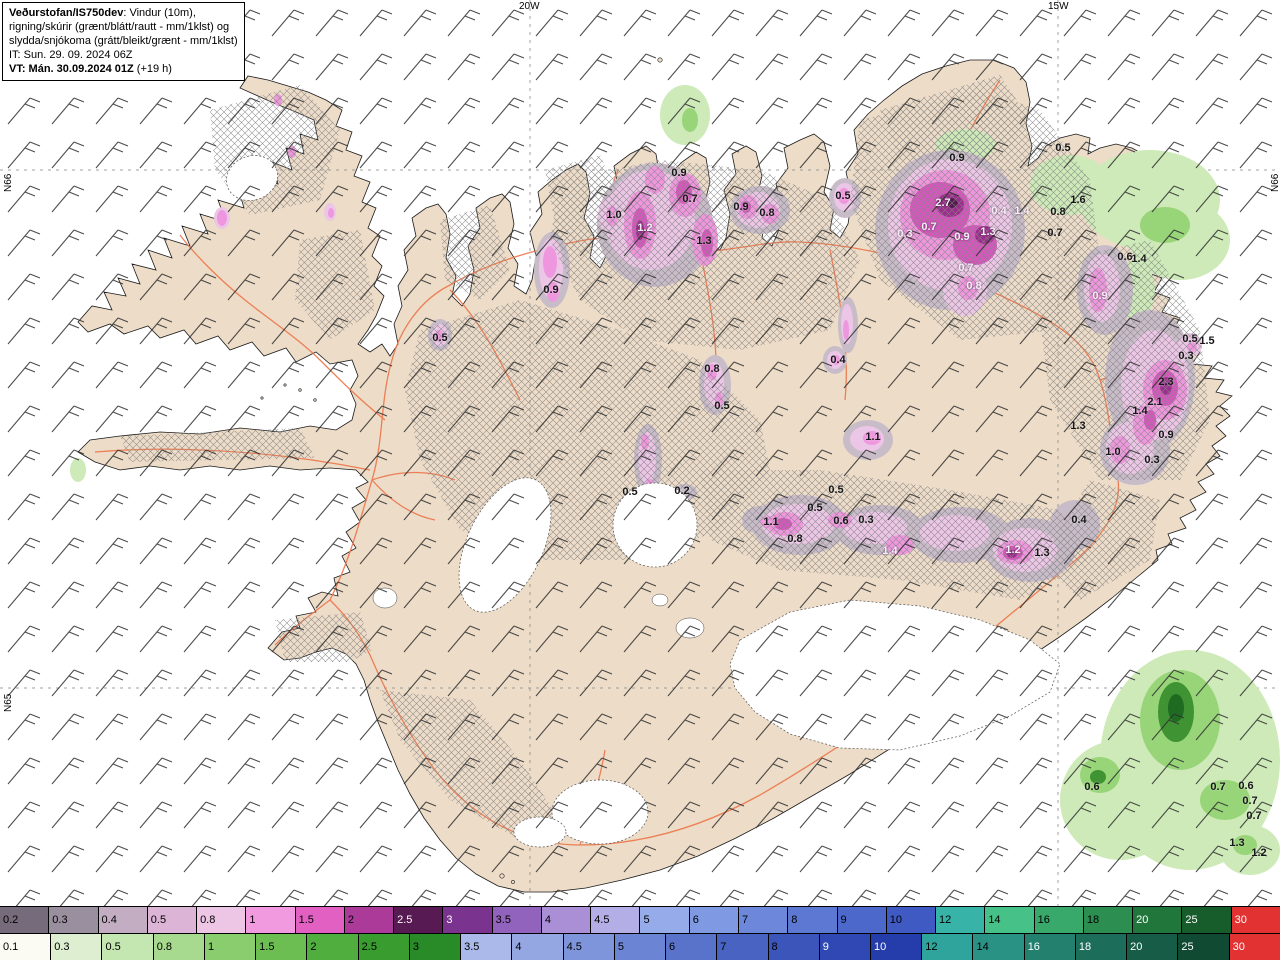 This screenshot has width=1280, height=960. What do you see at coordinates (529, 6) in the screenshot?
I see `longitude-label-20w: 20W` at bounding box center [529, 6].